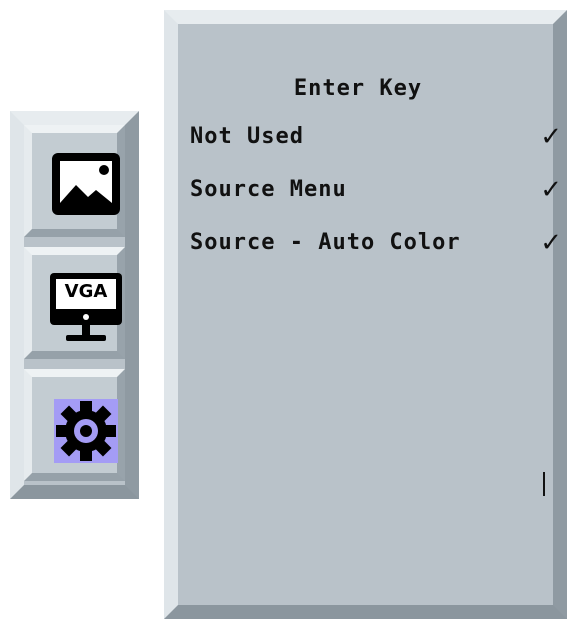 The height and width of the screenshot is (619, 567). I want to click on tab-setup, so click(74, 425).